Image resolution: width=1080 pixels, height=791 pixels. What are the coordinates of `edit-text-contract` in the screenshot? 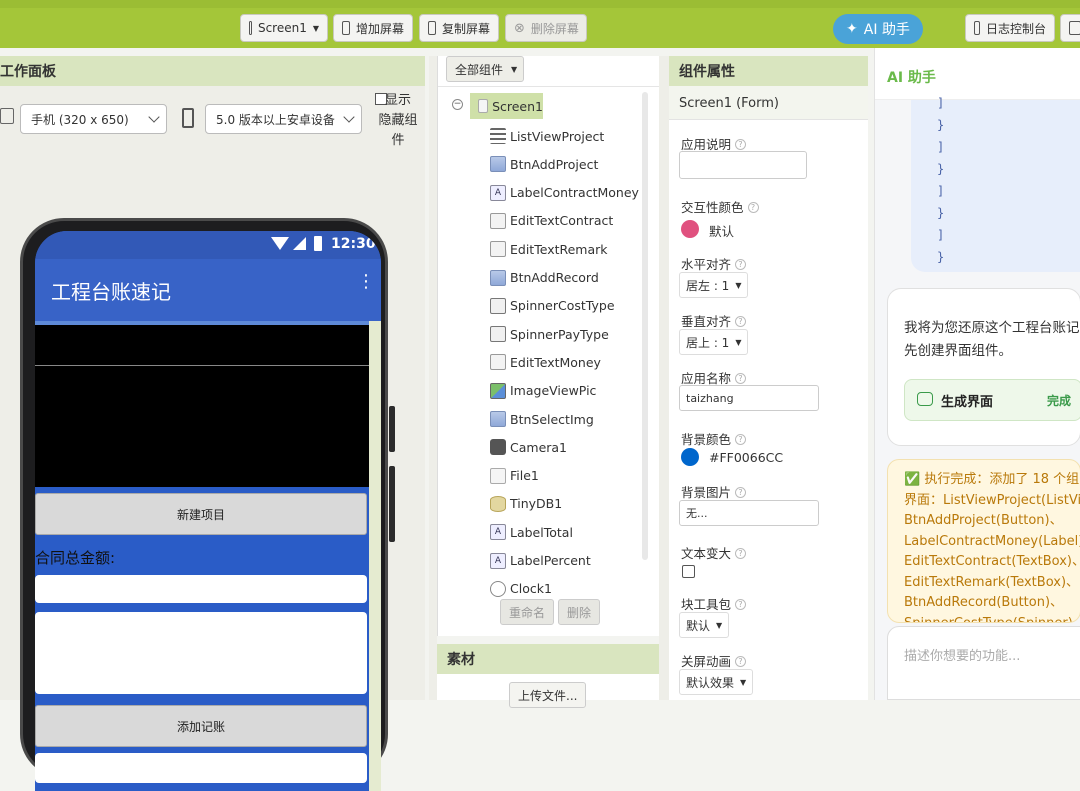 It's located at (201, 589).